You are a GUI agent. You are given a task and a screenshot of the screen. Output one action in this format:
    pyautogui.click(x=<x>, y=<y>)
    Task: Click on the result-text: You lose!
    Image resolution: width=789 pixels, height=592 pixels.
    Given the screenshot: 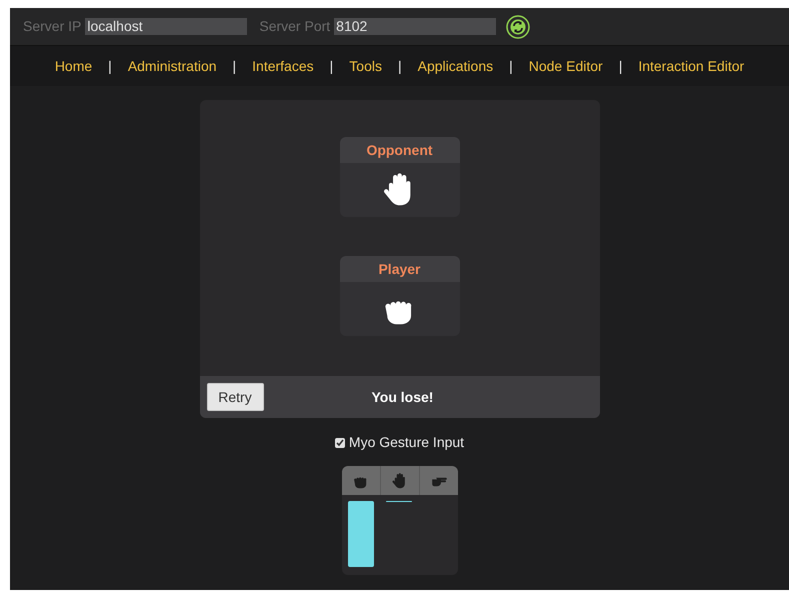 What is the action you would take?
    pyautogui.click(x=403, y=397)
    